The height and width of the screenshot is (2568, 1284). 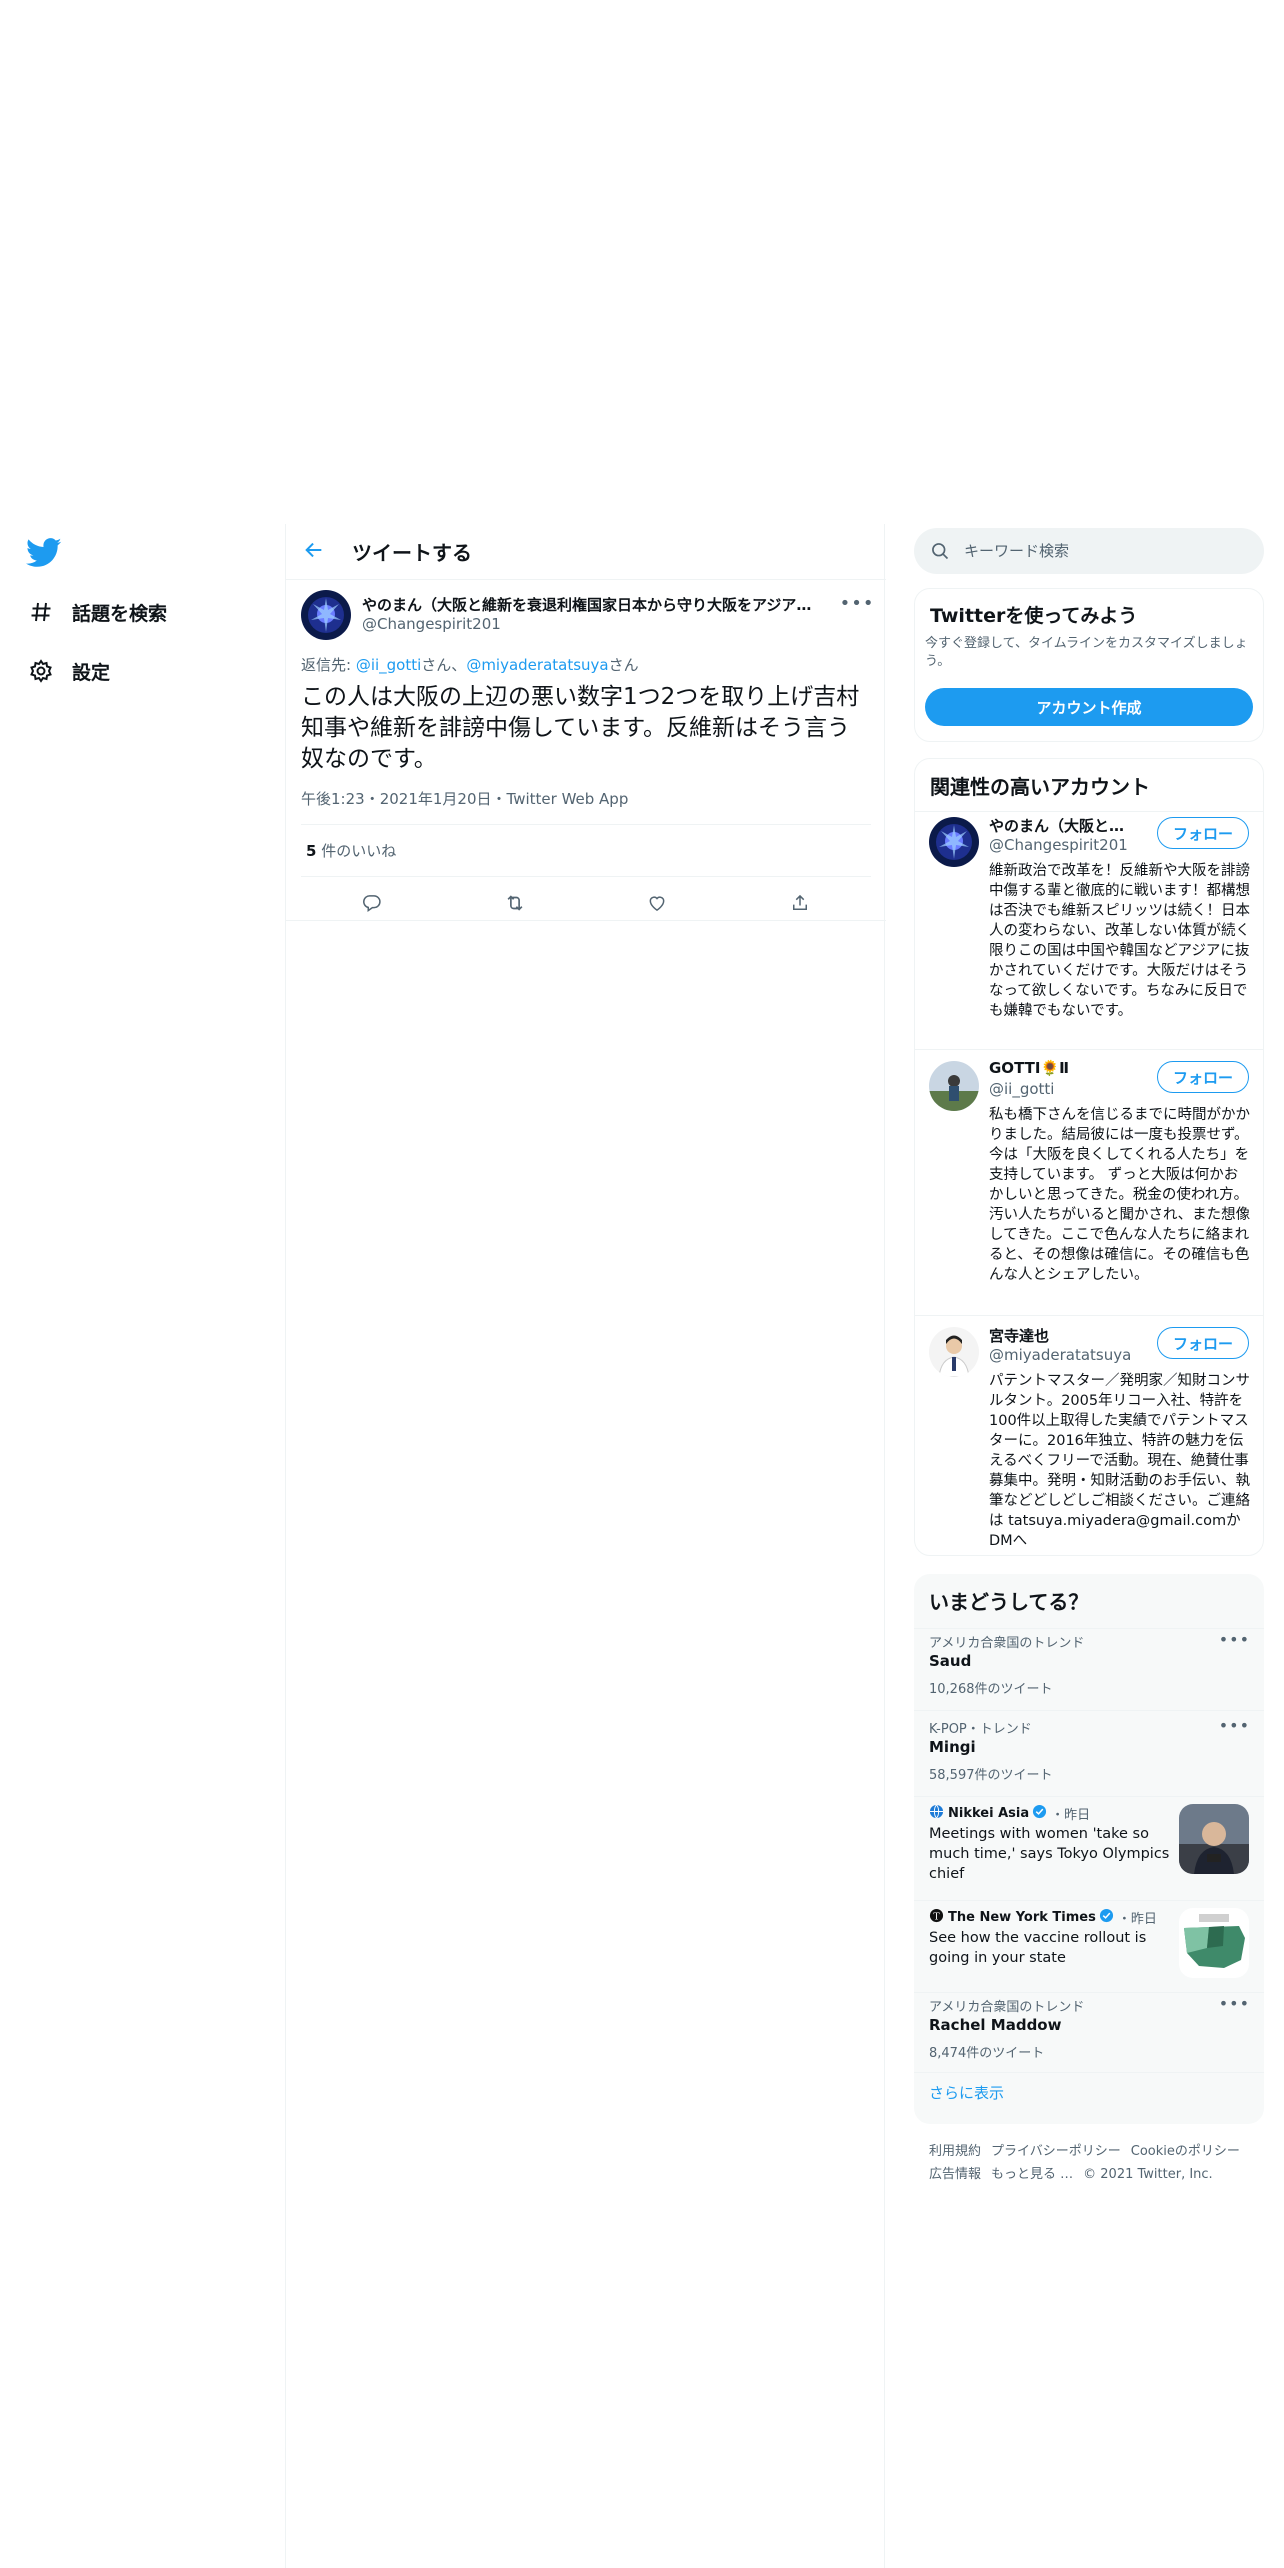 What do you see at coordinates (356, 851) in the screenshot?
I see `likes-label: 件のいいね` at bounding box center [356, 851].